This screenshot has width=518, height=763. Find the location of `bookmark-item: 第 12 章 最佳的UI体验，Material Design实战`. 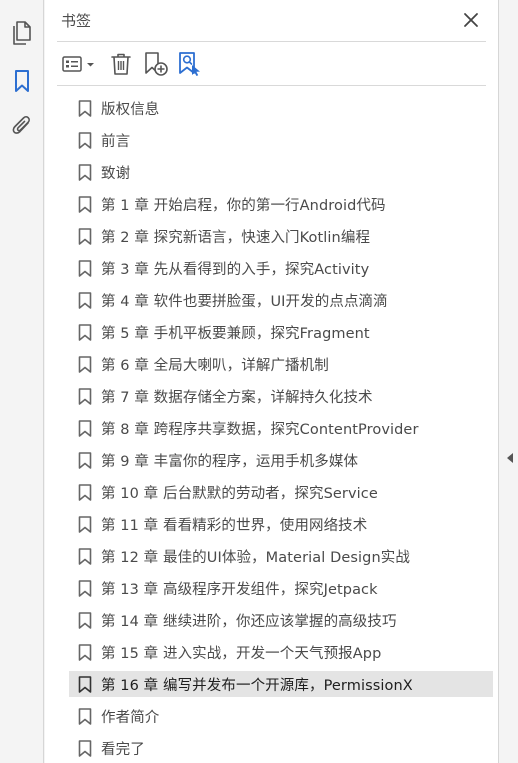

bookmark-item: 第 12 章 最佳的UI体验，Material Design实战 is located at coordinates (271, 556).